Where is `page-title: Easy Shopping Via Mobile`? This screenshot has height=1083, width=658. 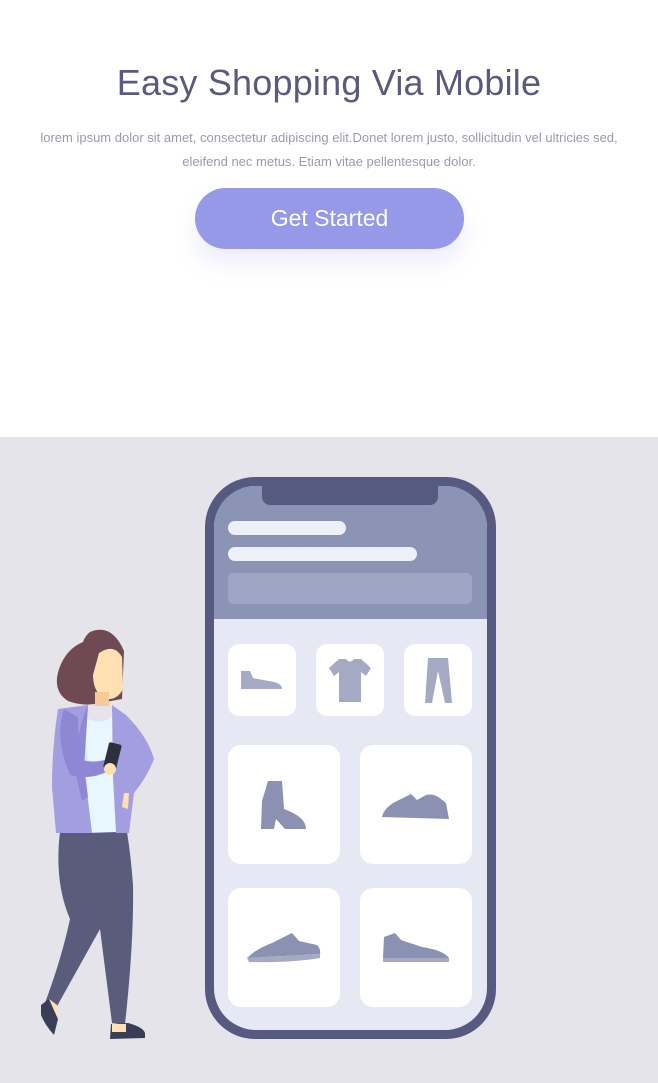 page-title: Easy Shopping Via Mobile is located at coordinates (329, 82).